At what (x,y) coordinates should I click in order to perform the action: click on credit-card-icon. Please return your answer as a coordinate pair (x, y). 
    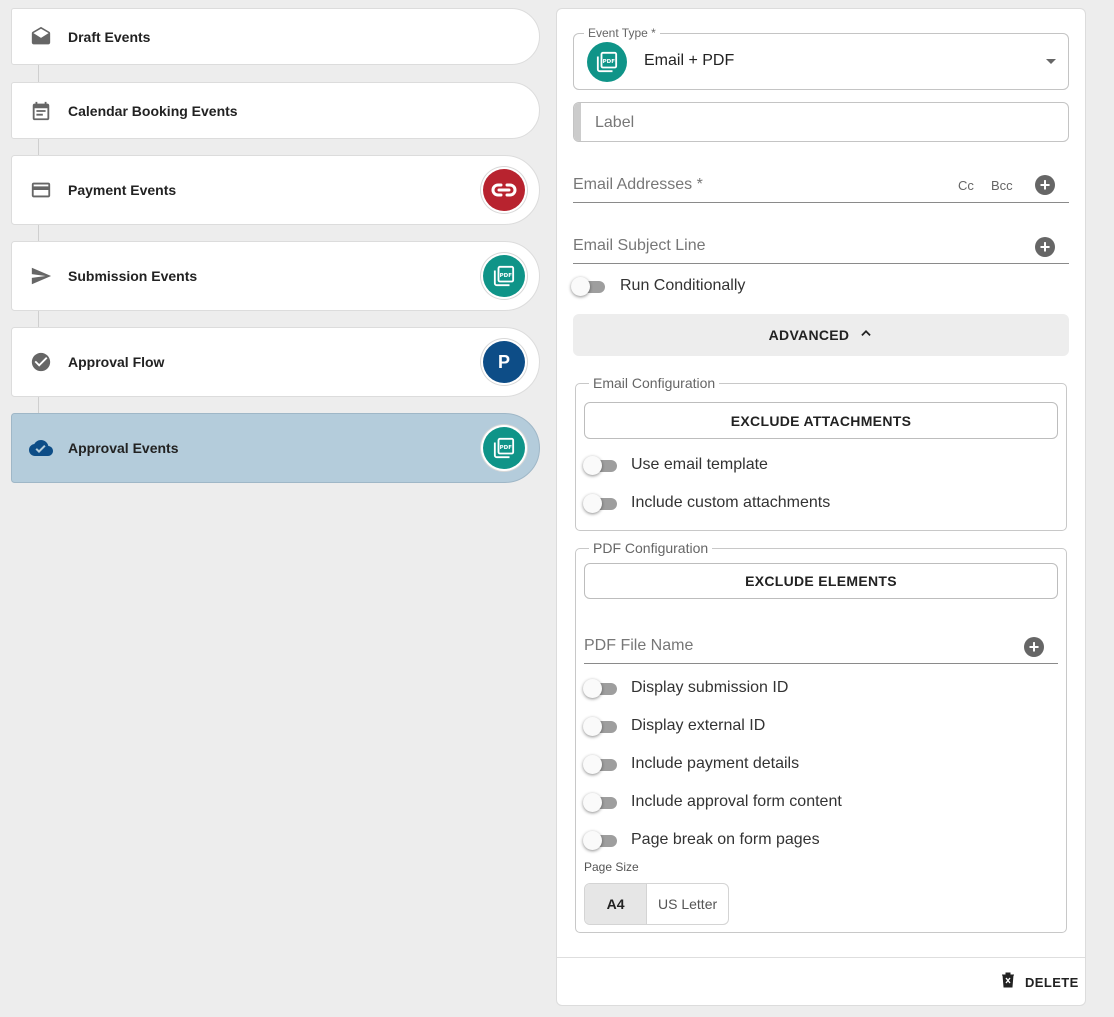
    Looking at the image, I should click on (41, 190).